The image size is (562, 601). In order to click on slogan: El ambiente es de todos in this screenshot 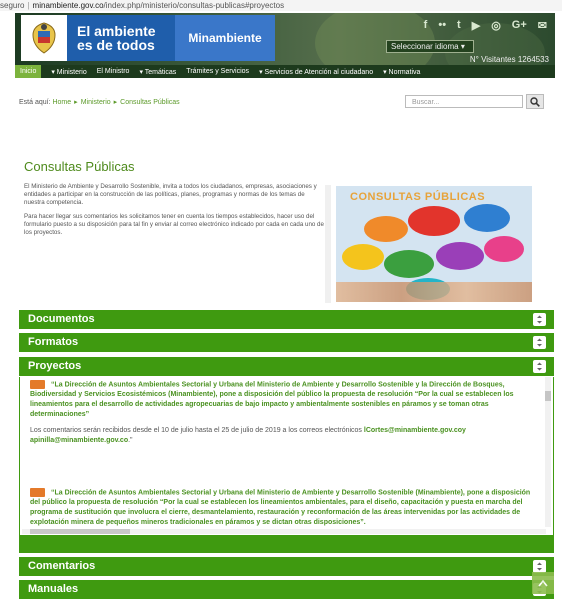, I will do `click(121, 38)`.